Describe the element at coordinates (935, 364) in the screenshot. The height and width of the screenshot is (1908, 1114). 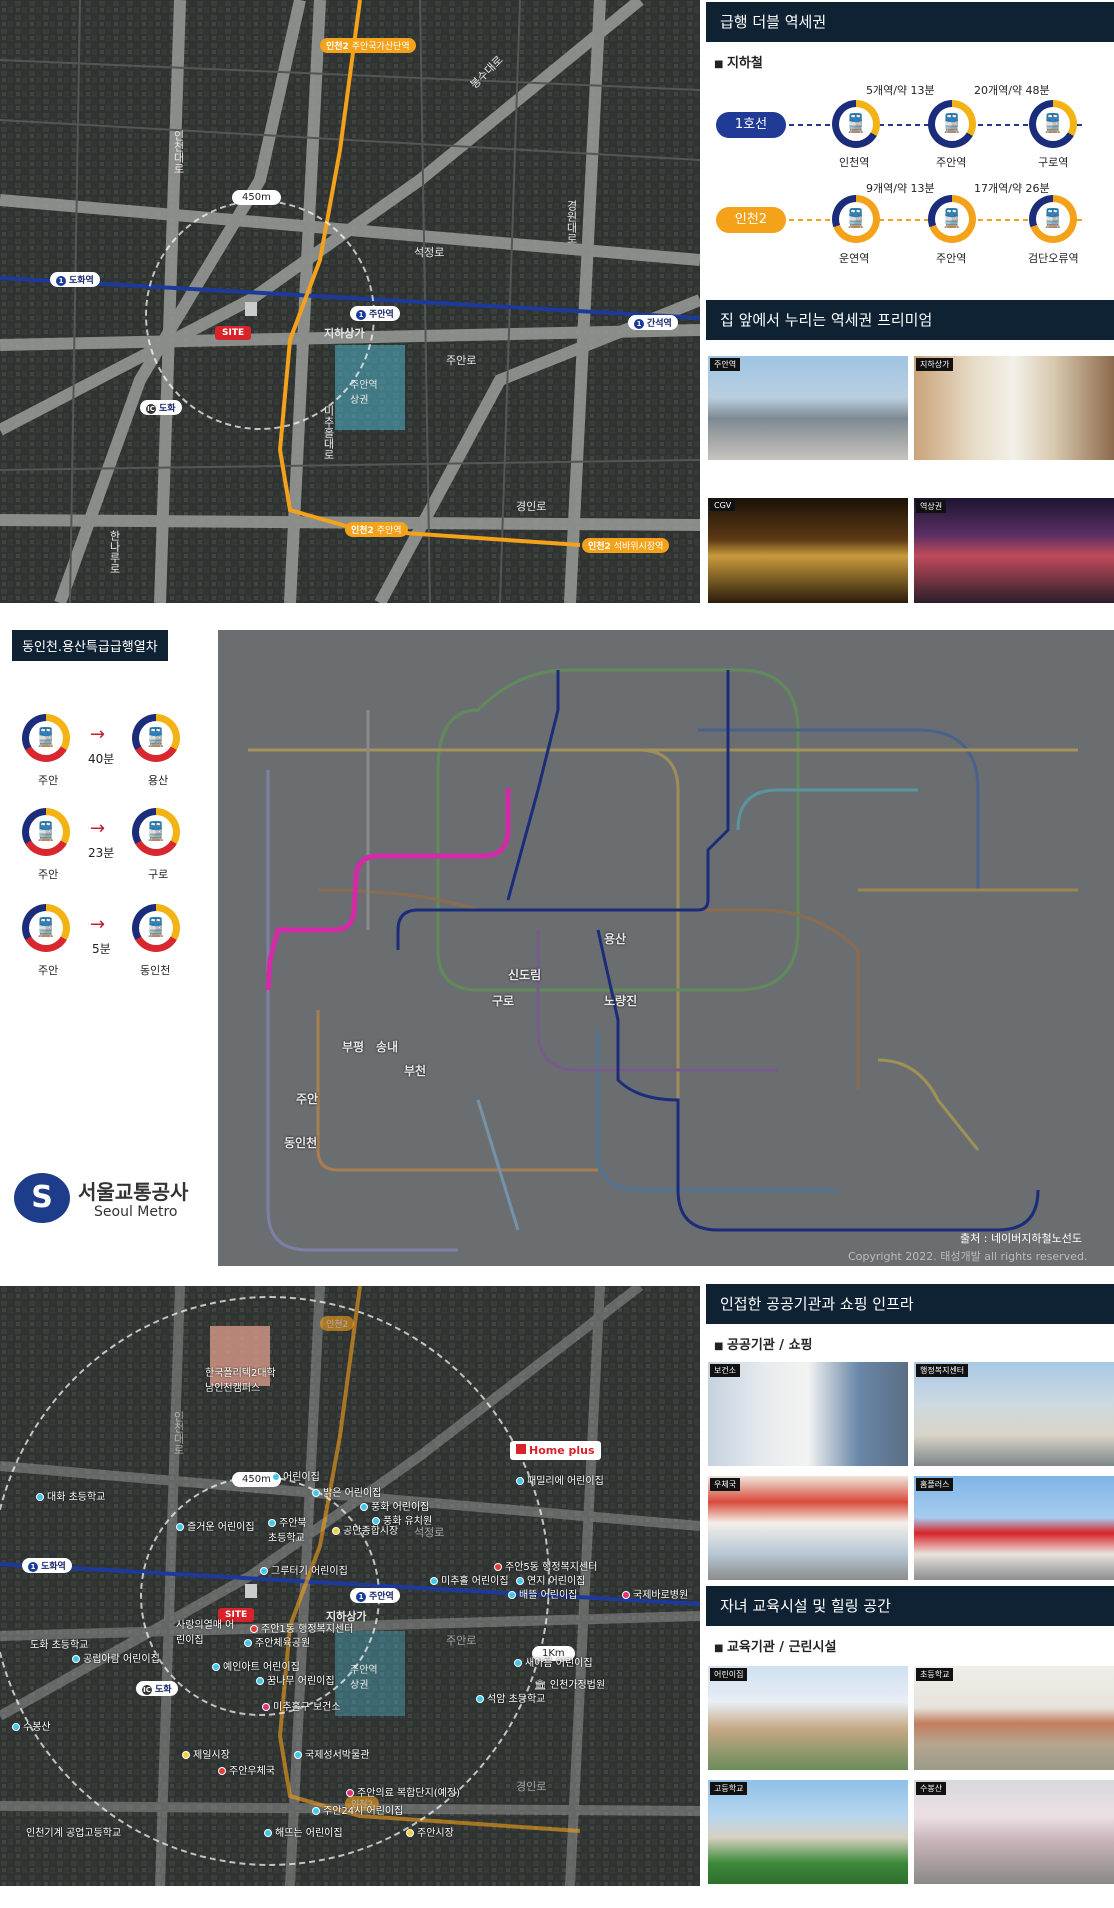
I see `photo-tag: 지하상가` at that location.